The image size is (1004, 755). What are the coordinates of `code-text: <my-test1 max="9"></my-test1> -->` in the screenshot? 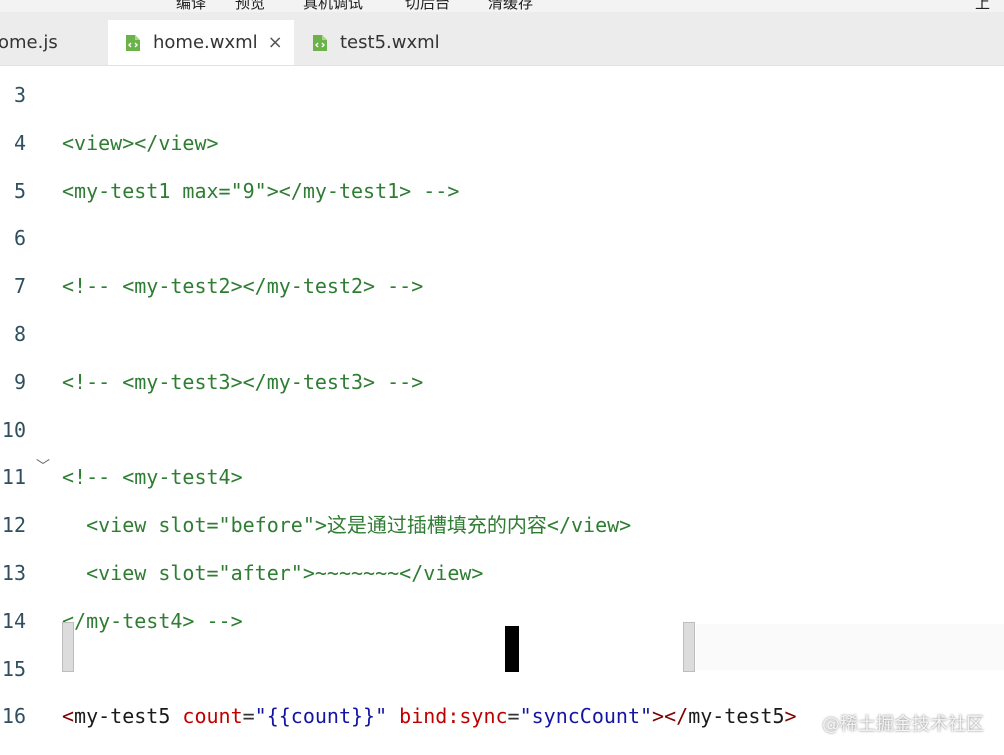 It's located at (260, 191).